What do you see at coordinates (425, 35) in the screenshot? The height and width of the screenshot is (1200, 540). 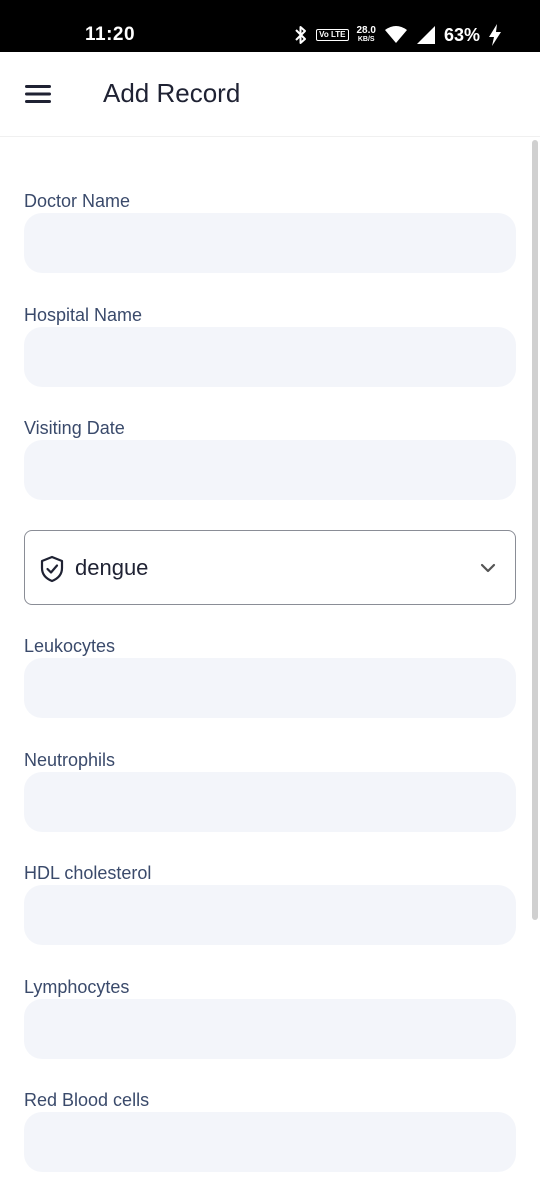 I see `signal-icon` at bounding box center [425, 35].